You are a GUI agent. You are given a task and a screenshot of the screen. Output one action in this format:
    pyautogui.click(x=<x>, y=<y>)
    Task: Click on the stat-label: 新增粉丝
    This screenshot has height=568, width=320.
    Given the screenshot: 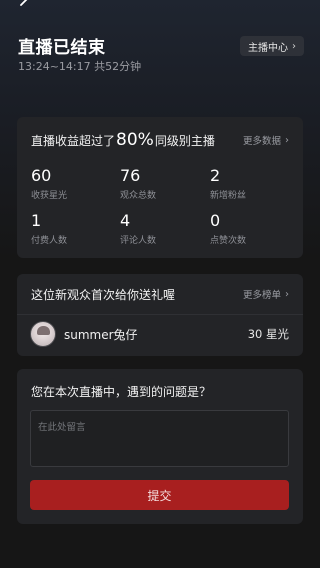 What is the action you would take?
    pyautogui.click(x=228, y=196)
    